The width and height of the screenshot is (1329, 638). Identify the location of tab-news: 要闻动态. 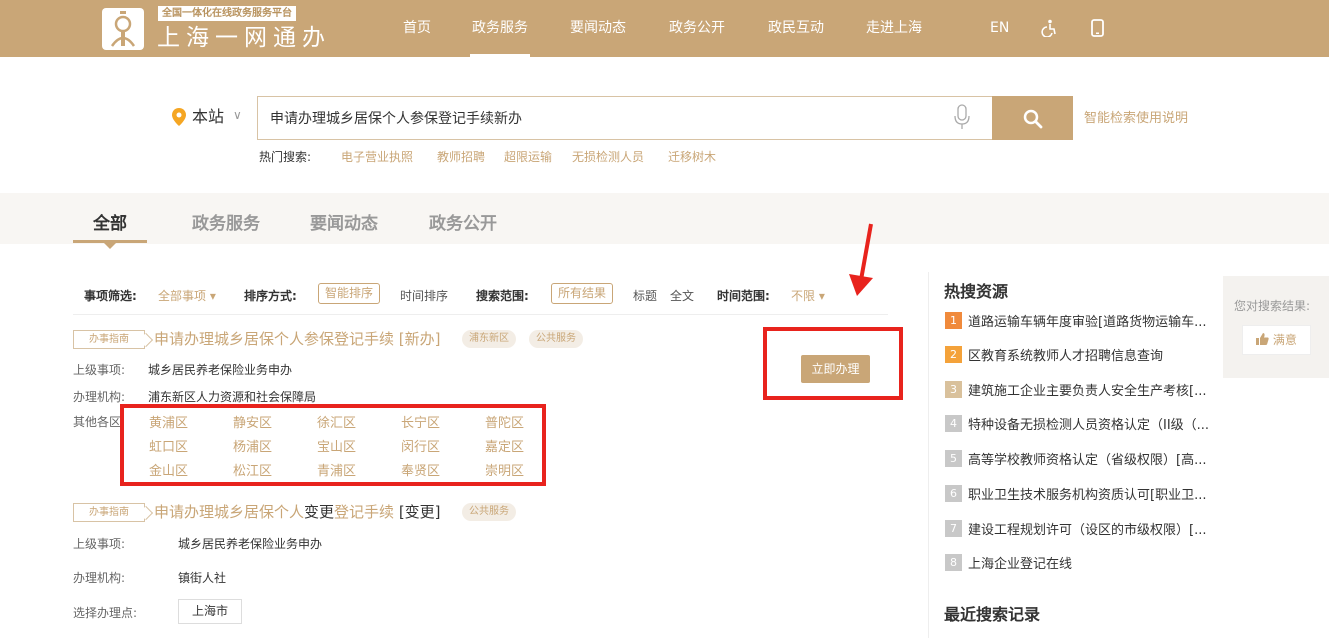
(344, 221).